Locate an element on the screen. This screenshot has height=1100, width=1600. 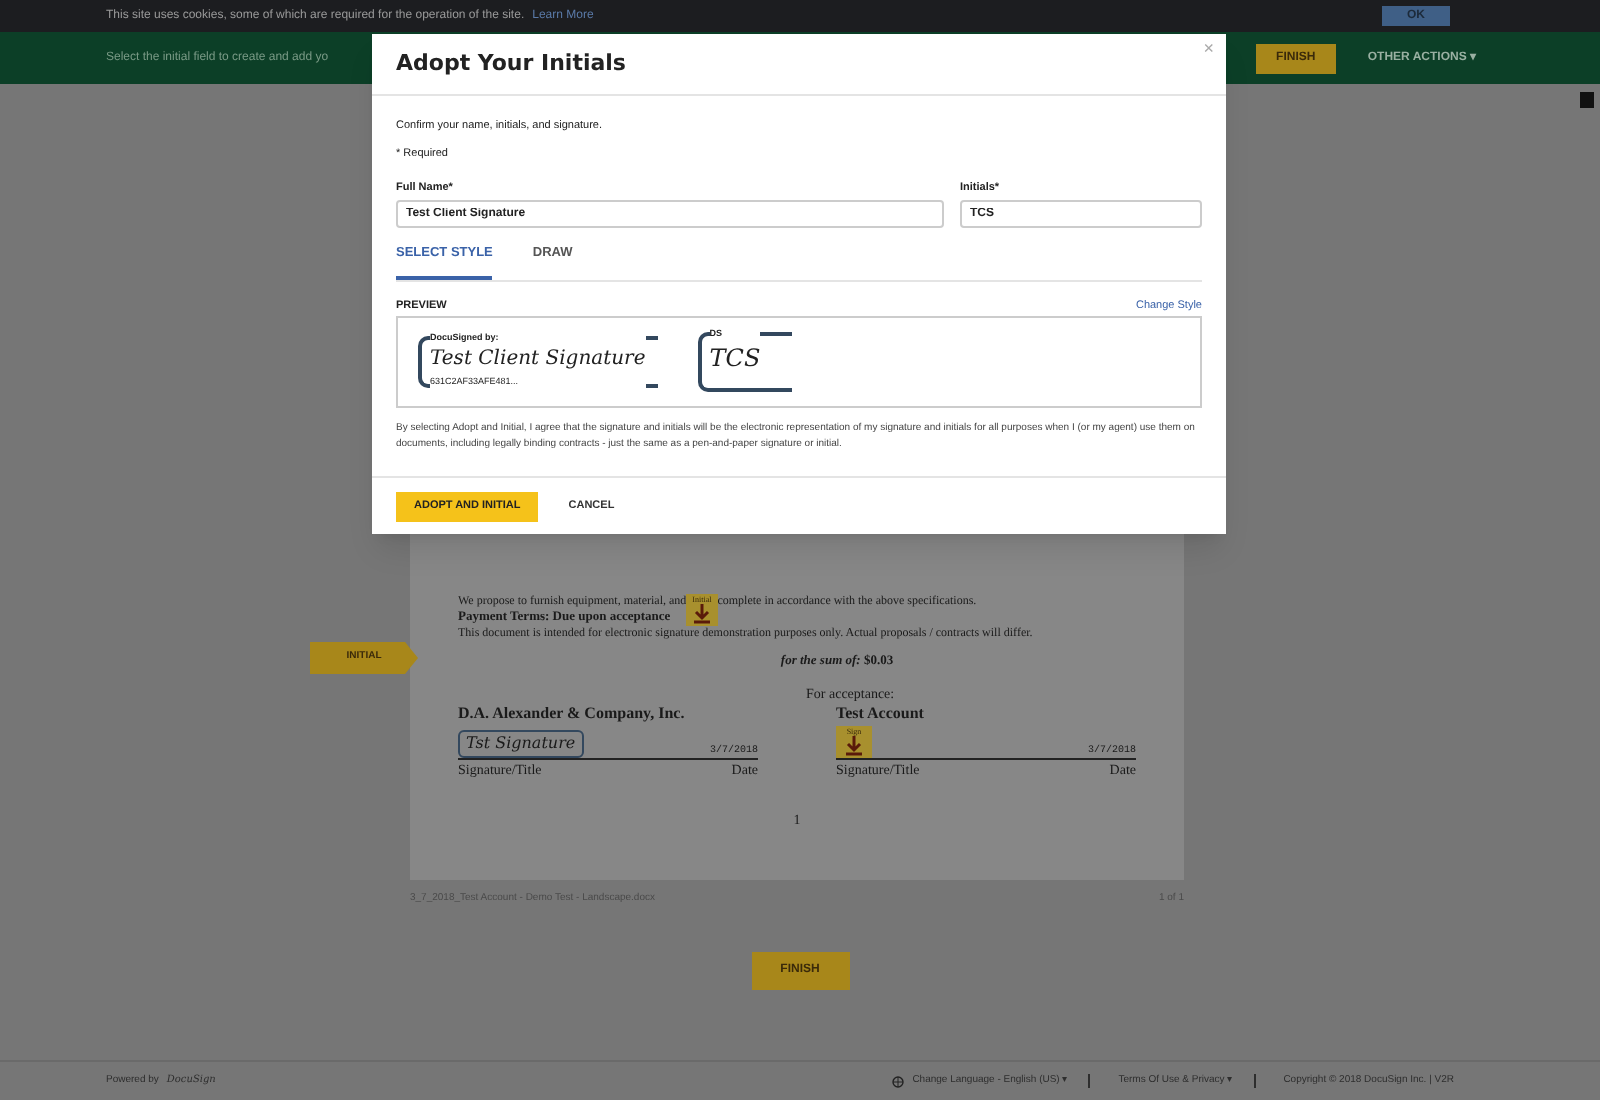
globe-icon is located at coordinates (898, 1081).